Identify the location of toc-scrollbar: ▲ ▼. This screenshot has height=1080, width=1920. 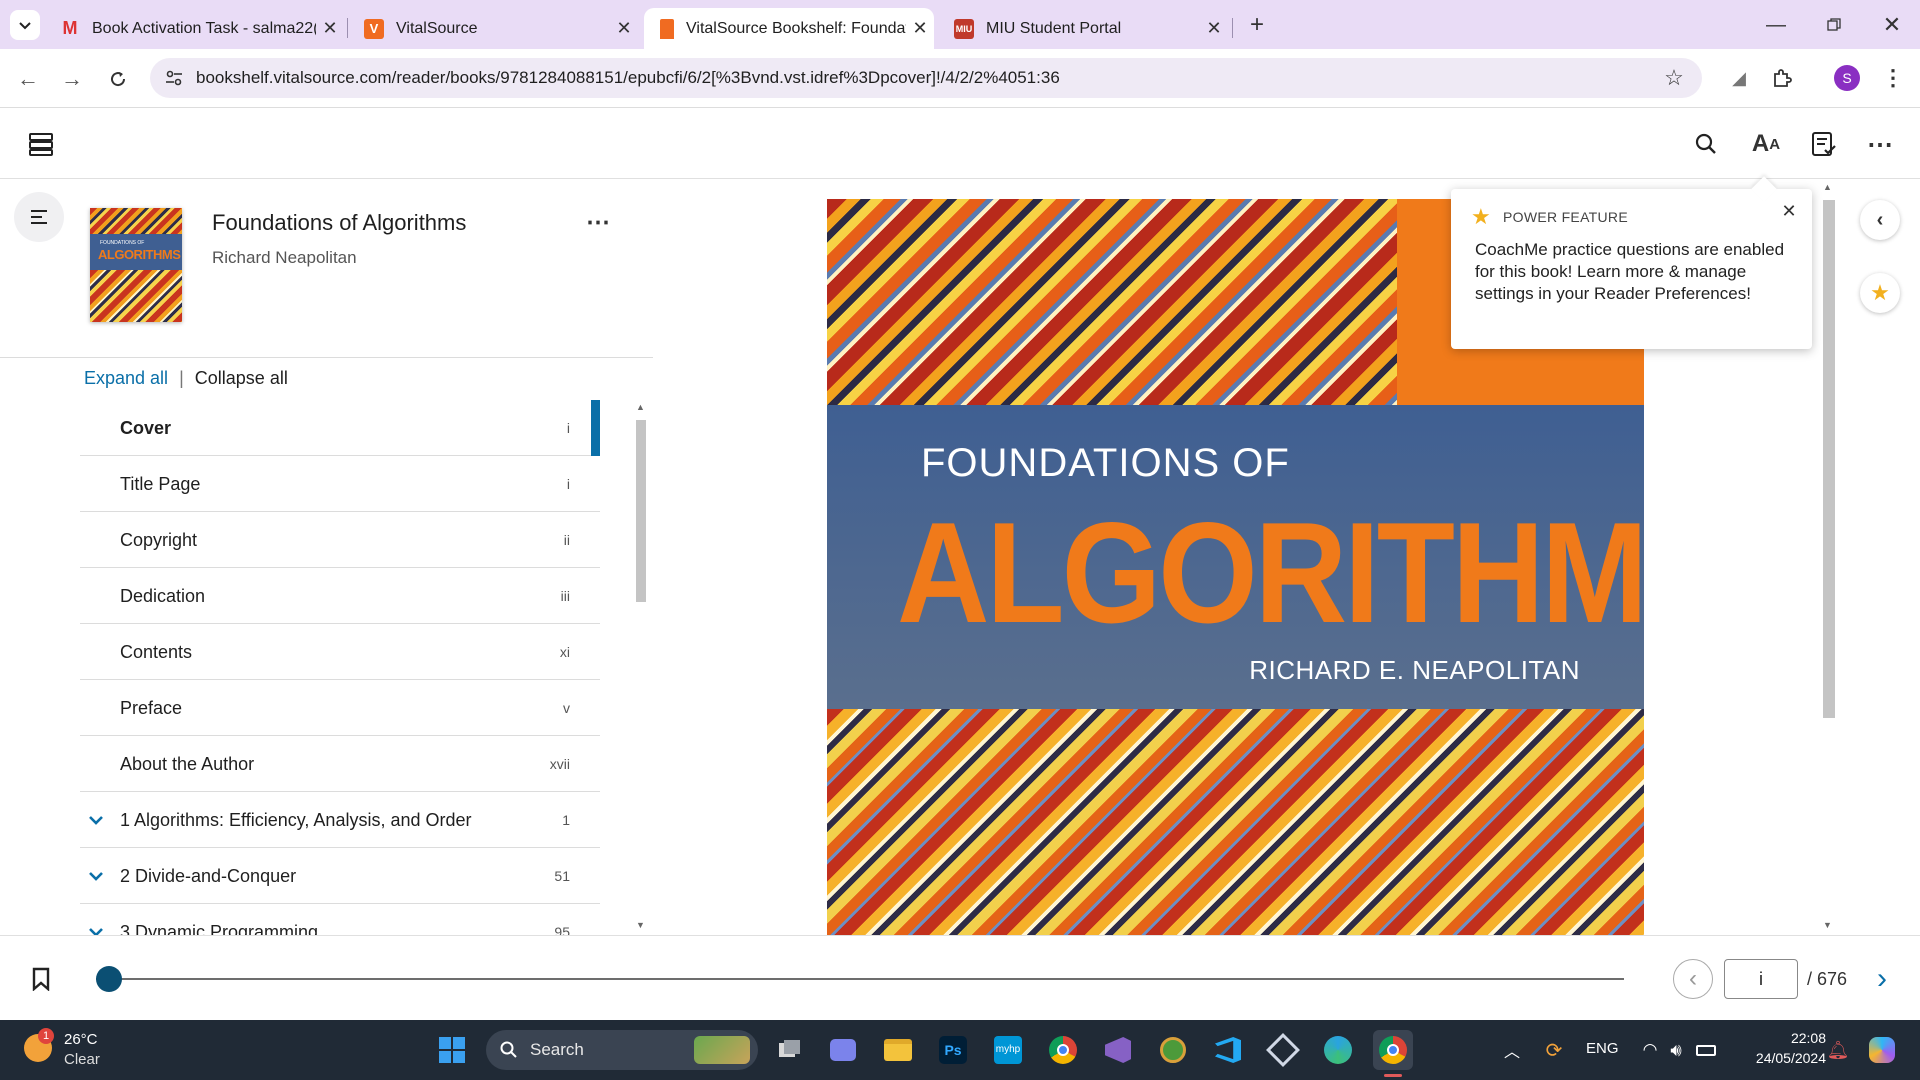
(641, 667).